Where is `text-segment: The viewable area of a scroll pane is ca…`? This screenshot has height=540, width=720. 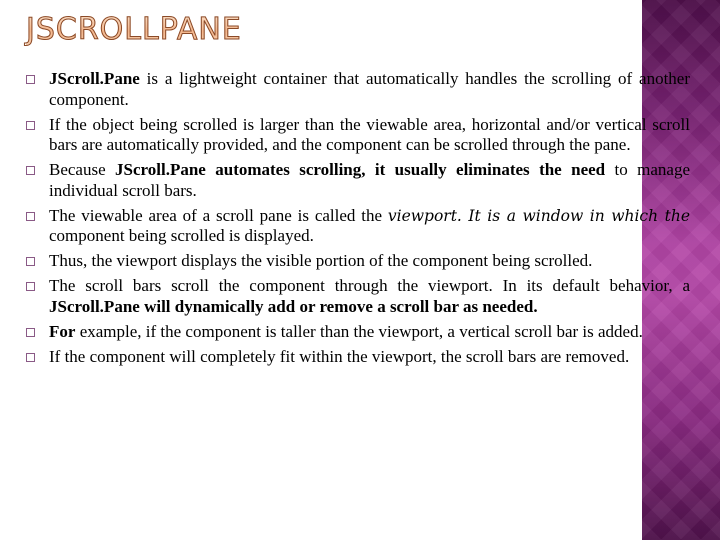
text-segment: The viewable area of a scroll pane is ca… is located at coordinates (218, 215).